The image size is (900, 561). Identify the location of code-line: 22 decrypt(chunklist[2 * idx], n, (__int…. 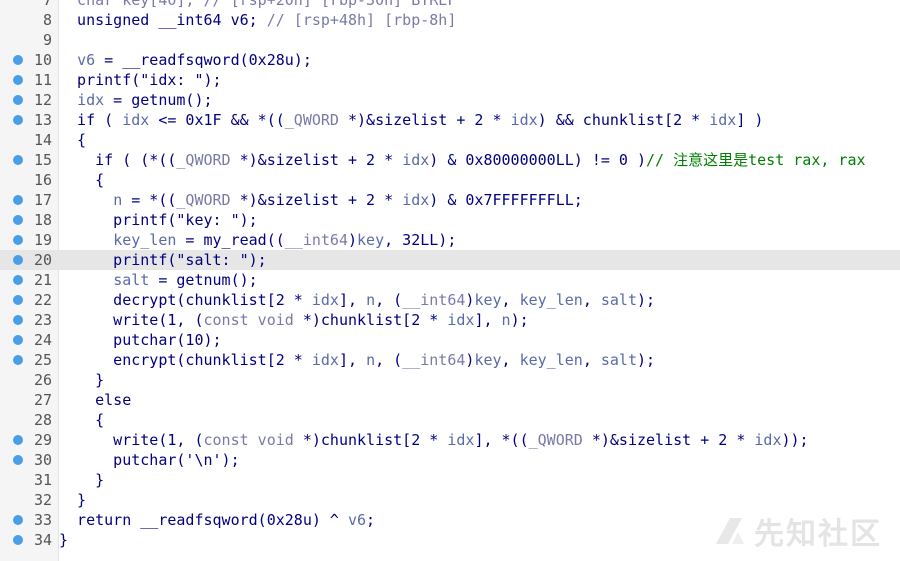
(450, 300).